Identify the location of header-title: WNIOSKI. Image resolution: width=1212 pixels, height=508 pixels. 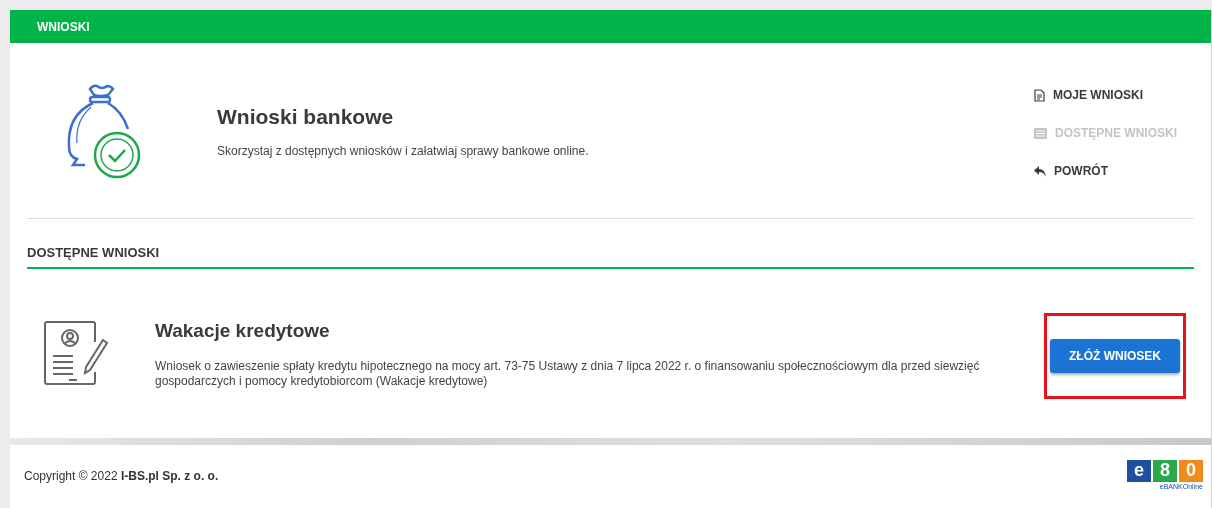
(63, 27).